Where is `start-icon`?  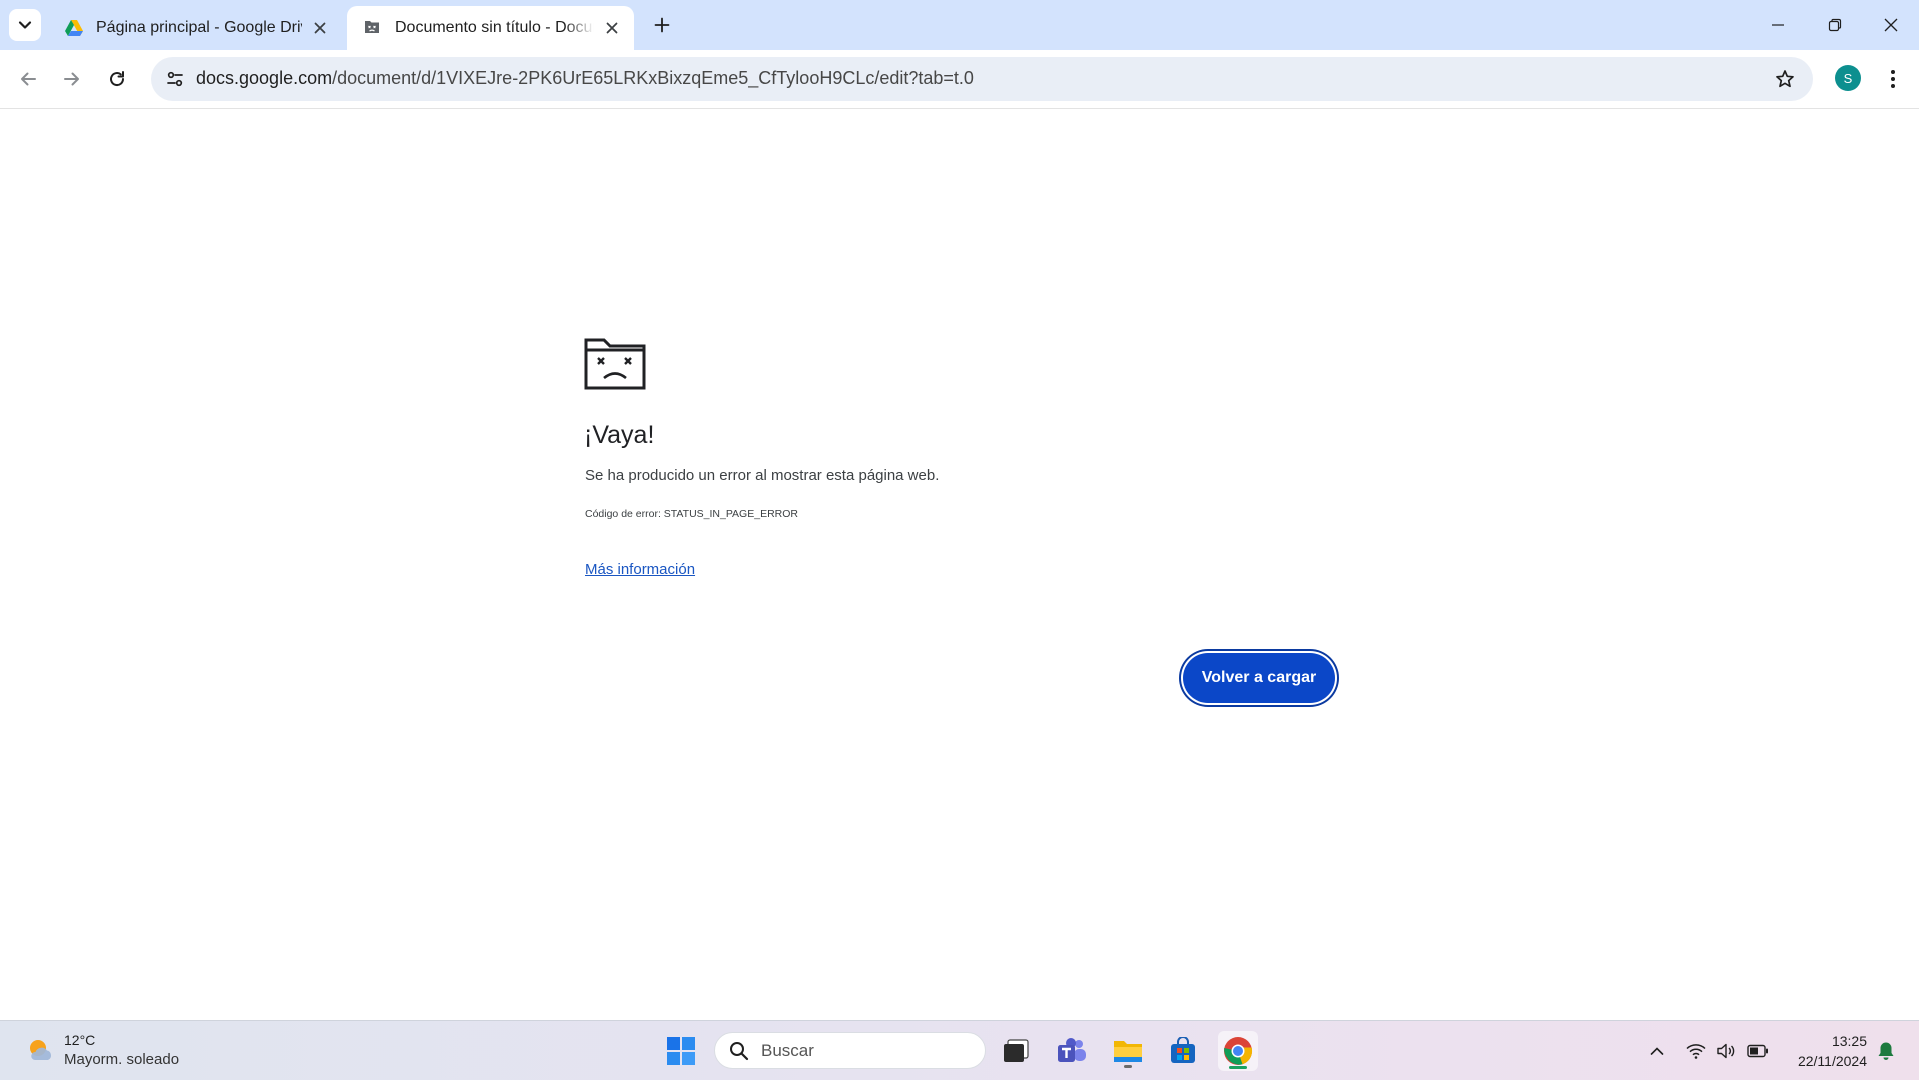 start-icon is located at coordinates (681, 1051).